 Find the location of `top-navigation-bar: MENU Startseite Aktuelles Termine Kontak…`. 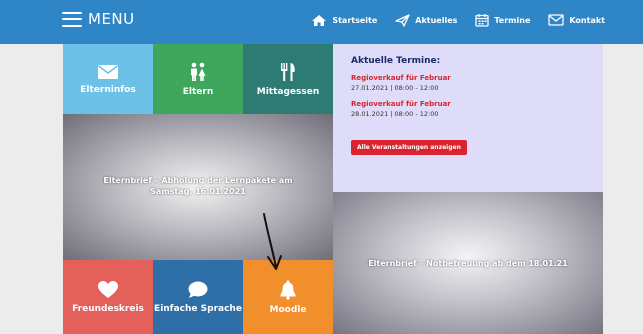

top-navigation-bar: MENU Startseite Aktuelles Termine Kontak… is located at coordinates (321, 22).